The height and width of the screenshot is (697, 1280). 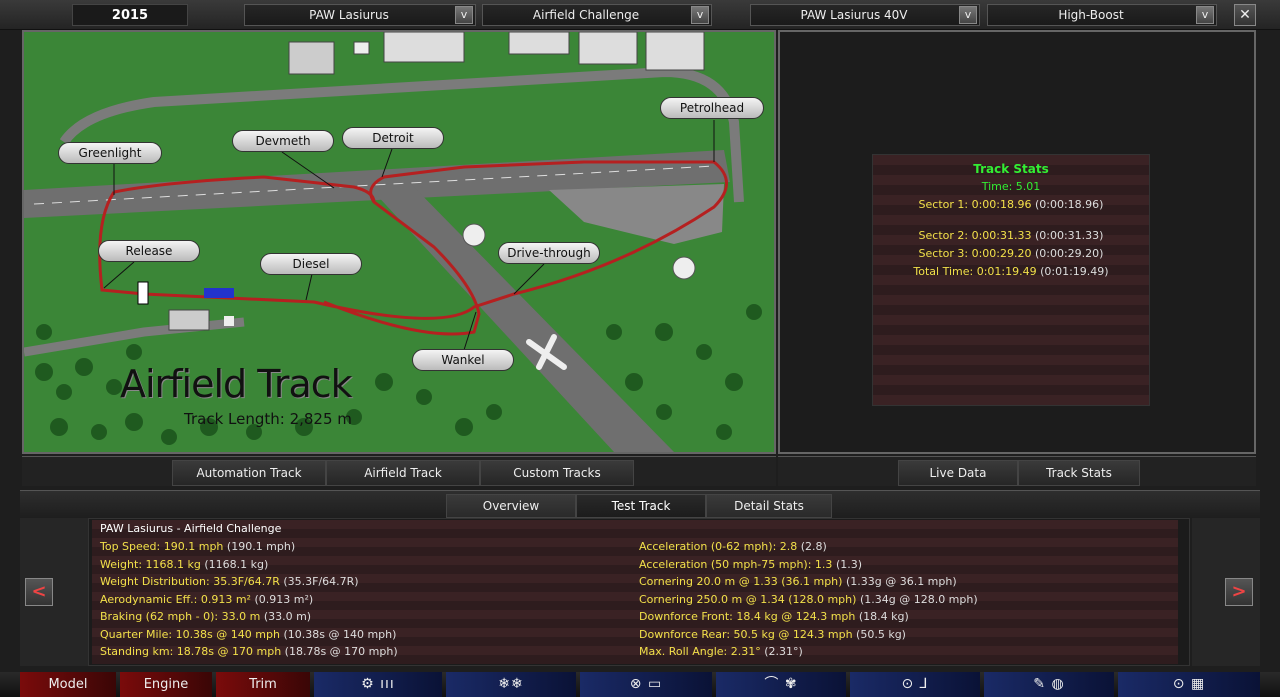 I want to click on stat-value: Aerodynamic Eff.: 0.913 m², so click(x=175, y=599).